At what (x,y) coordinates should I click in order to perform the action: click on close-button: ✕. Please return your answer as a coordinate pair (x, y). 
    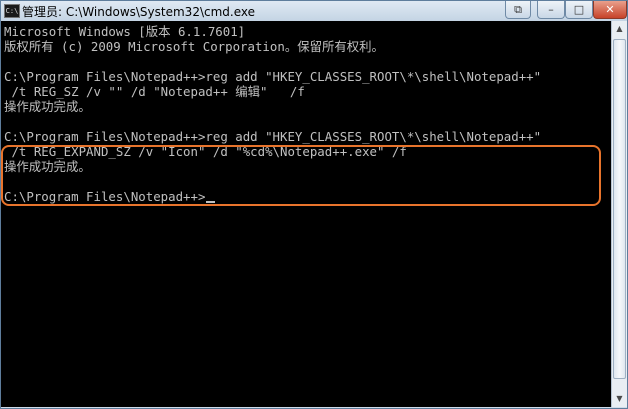
    Looking at the image, I should click on (610, 10).